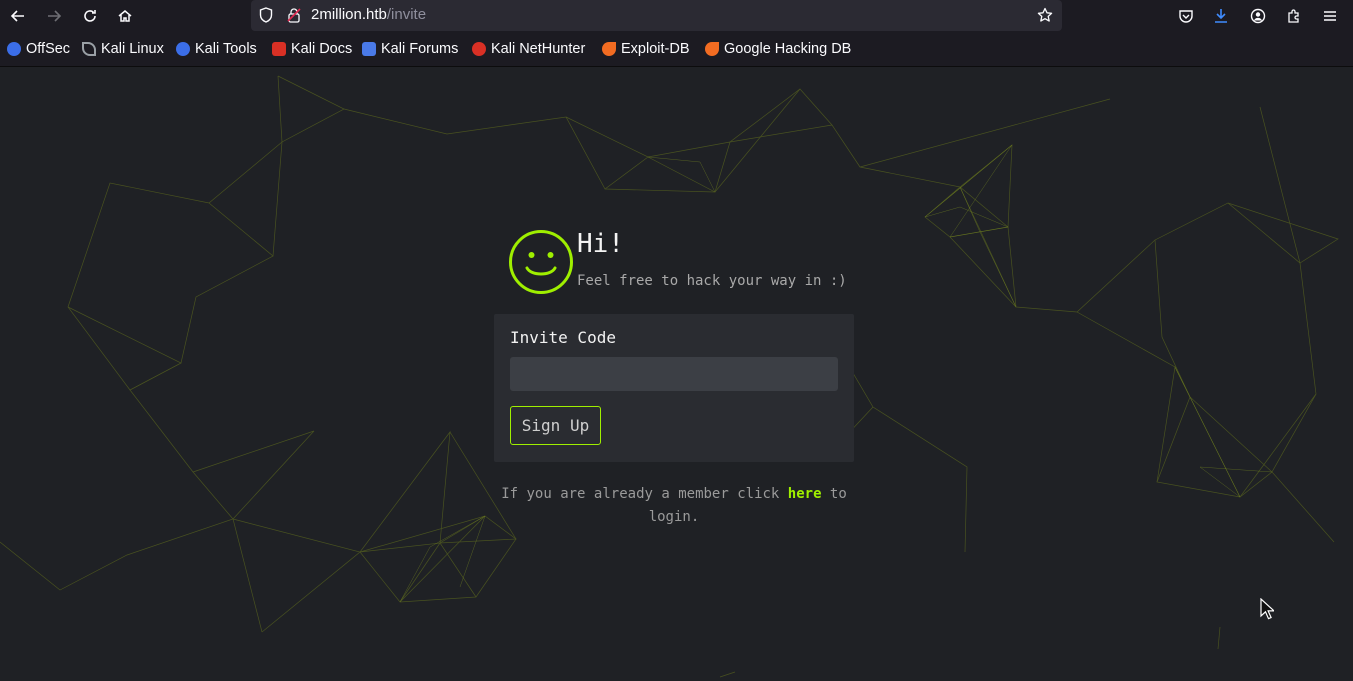 This screenshot has height=681, width=1353. What do you see at coordinates (123, 49) in the screenshot?
I see `bookmark-kali-linux: Kali Linux` at bounding box center [123, 49].